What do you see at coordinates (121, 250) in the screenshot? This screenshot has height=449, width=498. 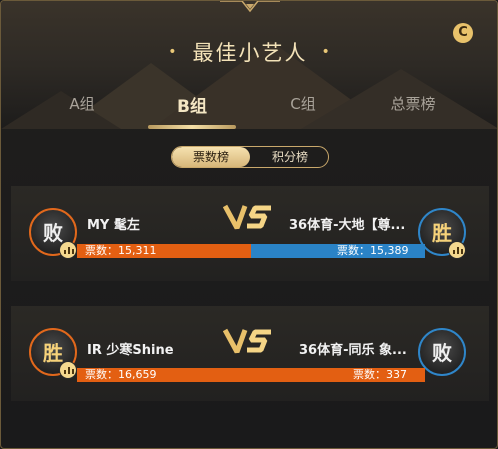 I see `left-vote-count: 票数：15,311` at bounding box center [121, 250].